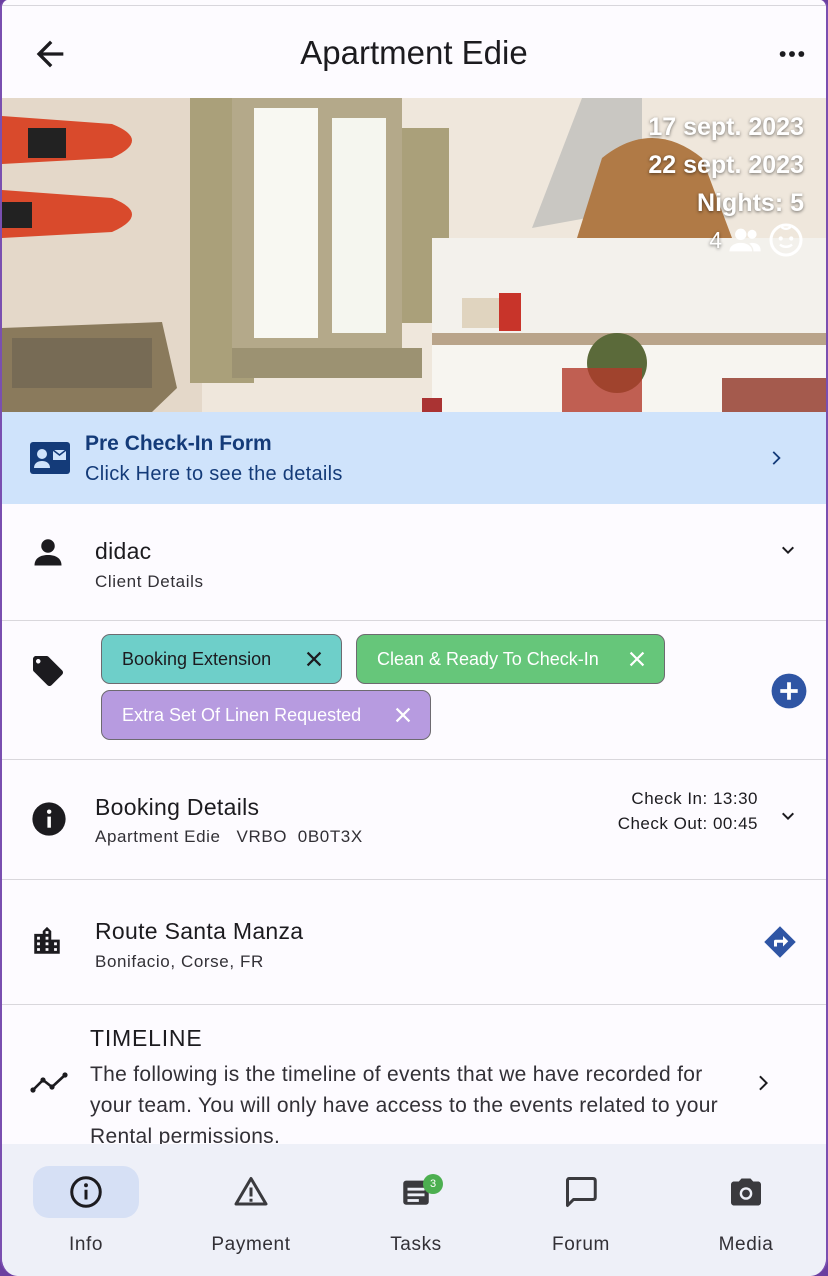 The height and width of the screenshot is (1276, 828). I want to click on info-icon, so click(49, 819).